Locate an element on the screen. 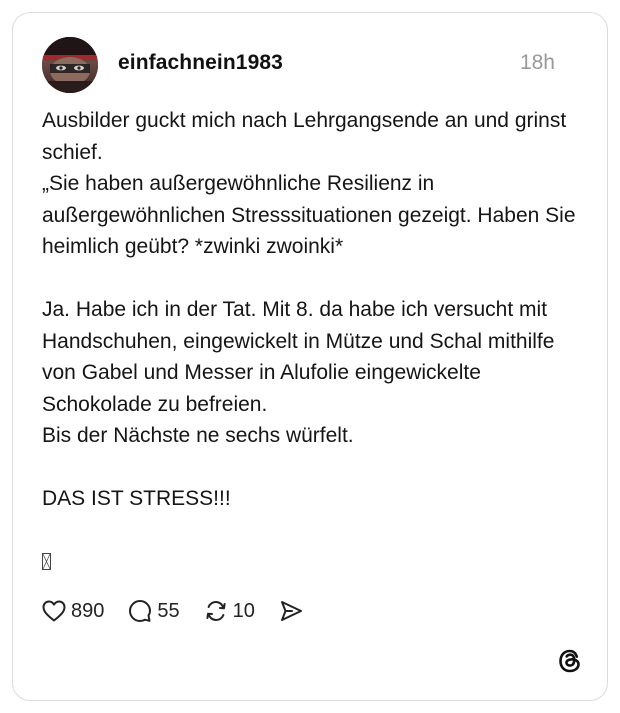 This screenshot has height=713, width=620. post-timestamp: 18h is located at coordinates (537, 62).